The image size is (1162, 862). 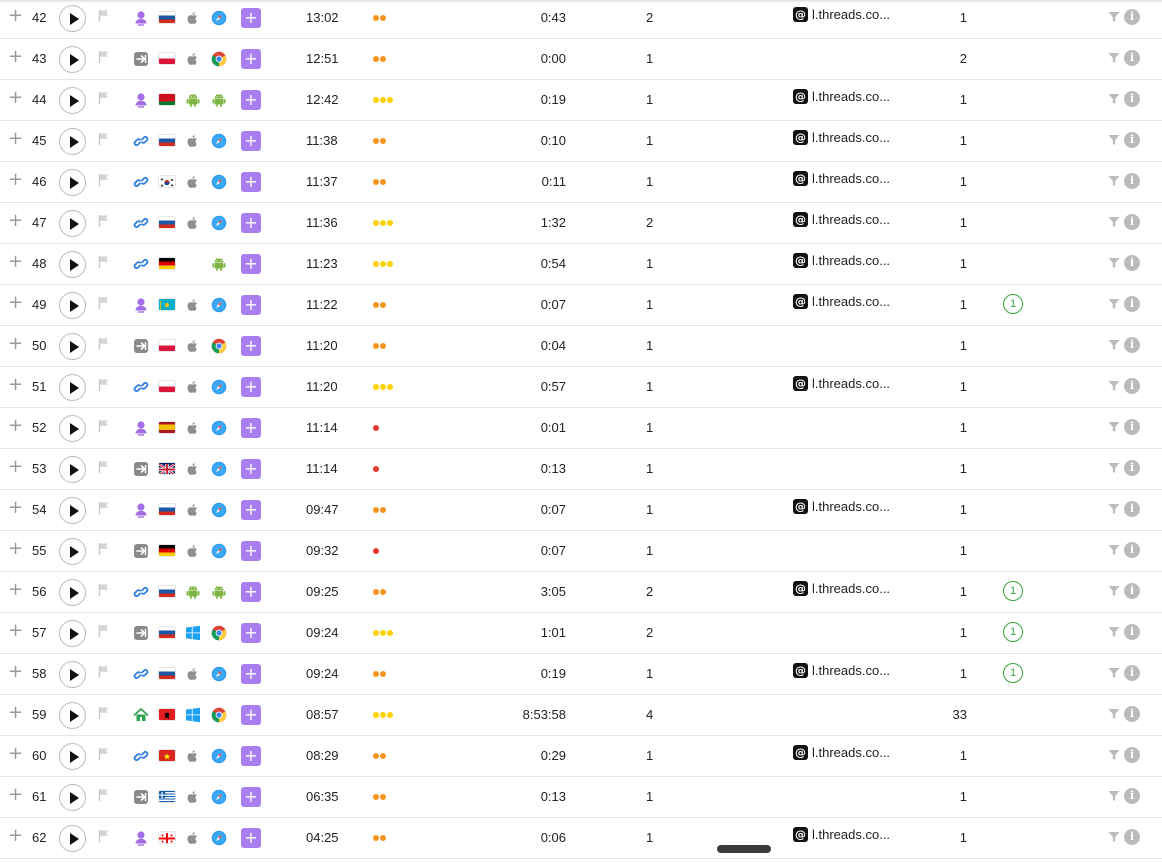 I want to click on table-row: +46 +11:37 0:11 1 @ l.threads.co... 1 i, so click(x=581, y=182).